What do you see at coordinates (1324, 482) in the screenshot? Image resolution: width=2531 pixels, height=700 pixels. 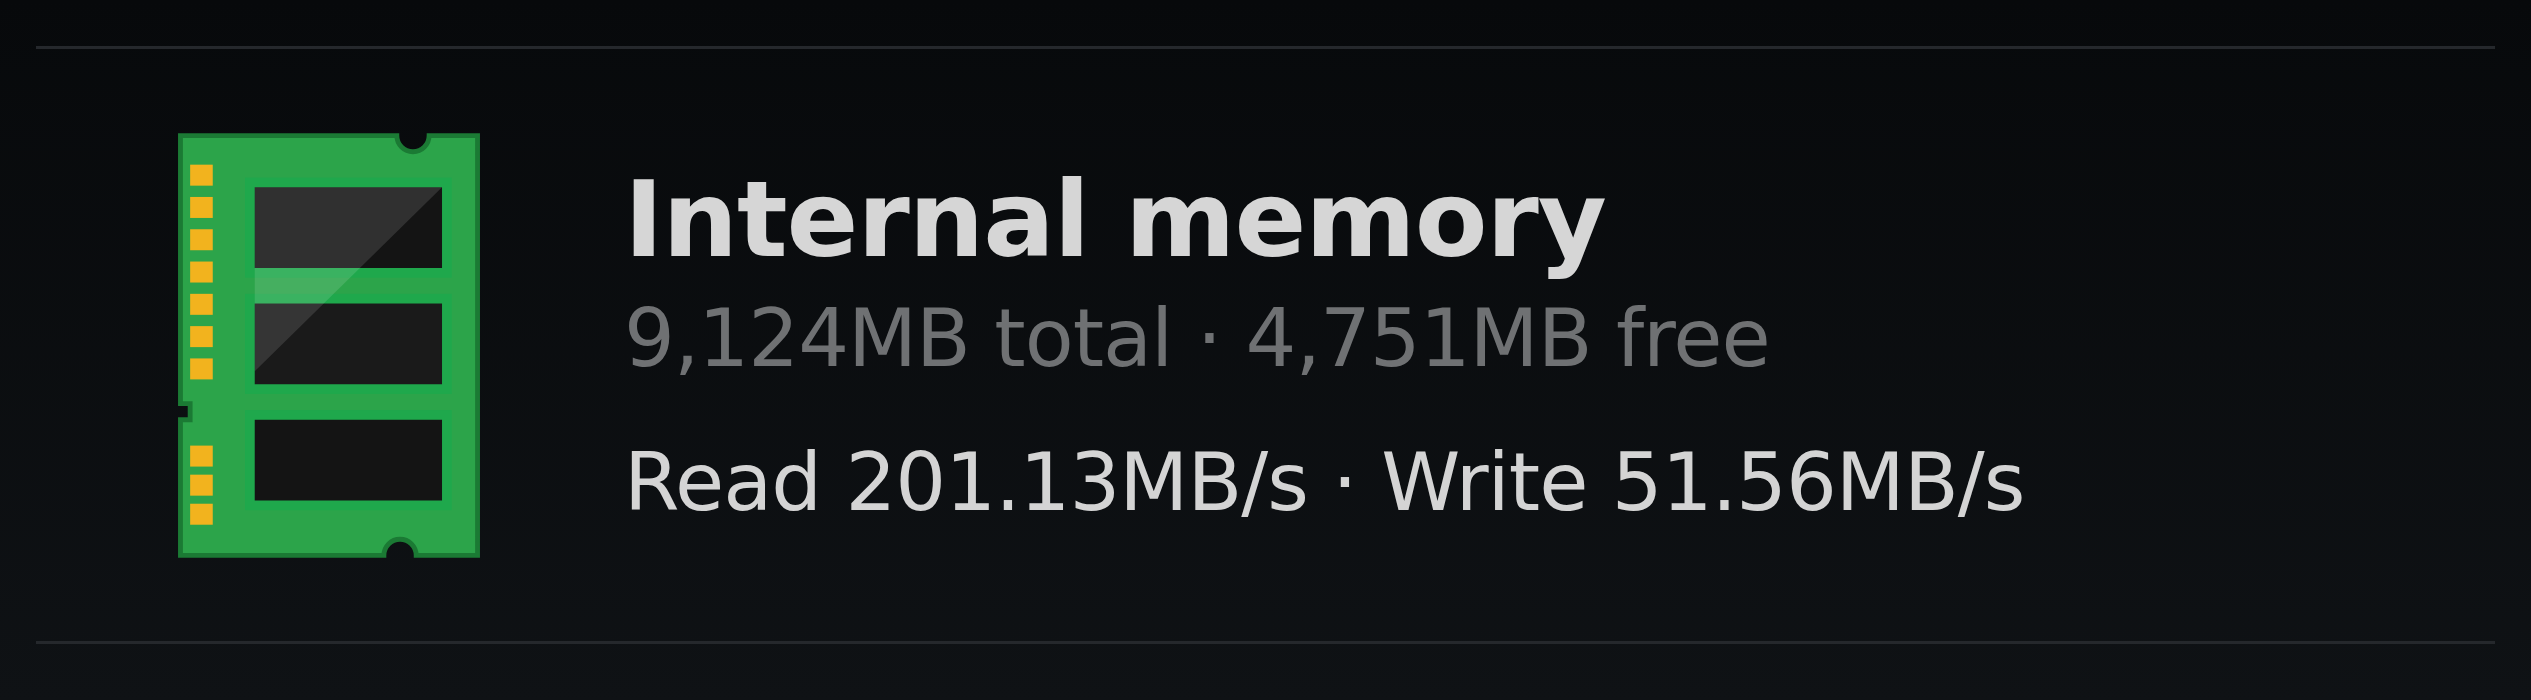 I see `speed-reading: Read 201.13MB/s · Write 51.56MB/s` at bounding box center [1324, 482].